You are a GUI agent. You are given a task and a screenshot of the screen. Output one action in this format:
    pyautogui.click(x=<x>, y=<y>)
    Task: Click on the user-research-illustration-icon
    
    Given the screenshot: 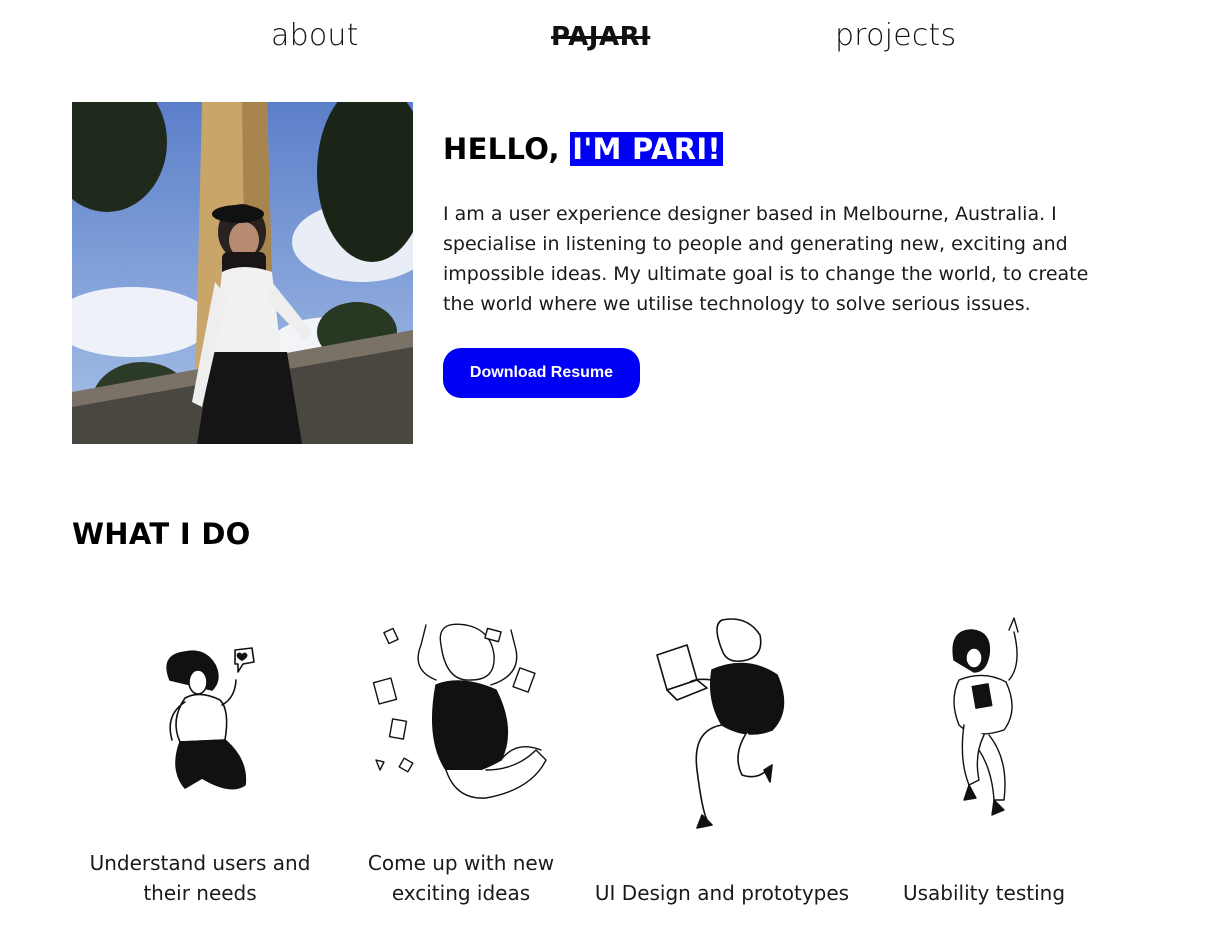 What is the action you would take?
    pyautogui.click(x=210, y=718)
    